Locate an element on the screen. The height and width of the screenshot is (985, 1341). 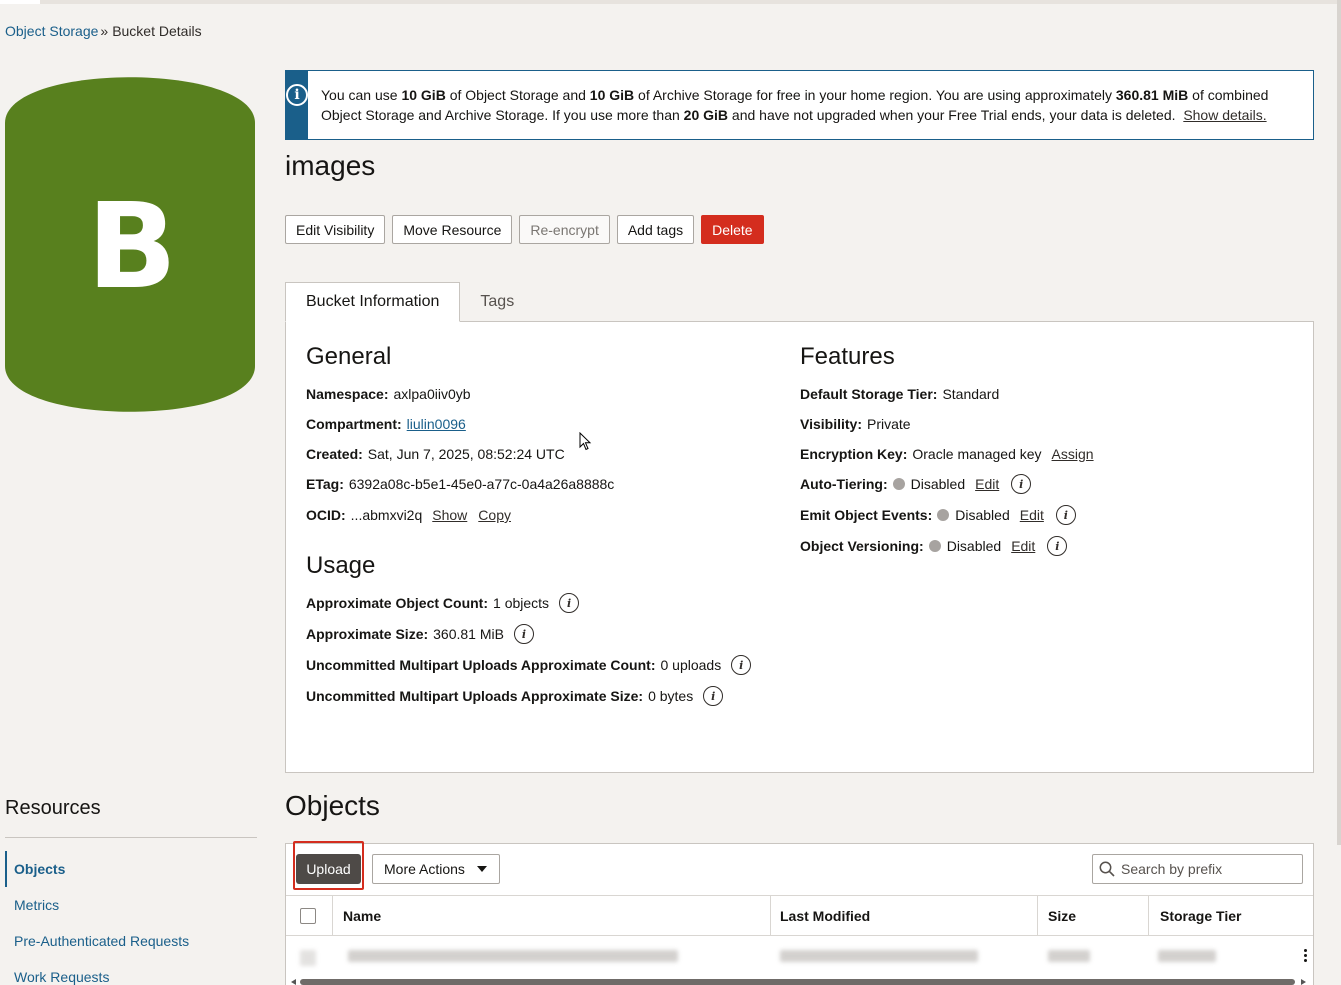
usage-heading: Usage is located at coordinates (341, 565).